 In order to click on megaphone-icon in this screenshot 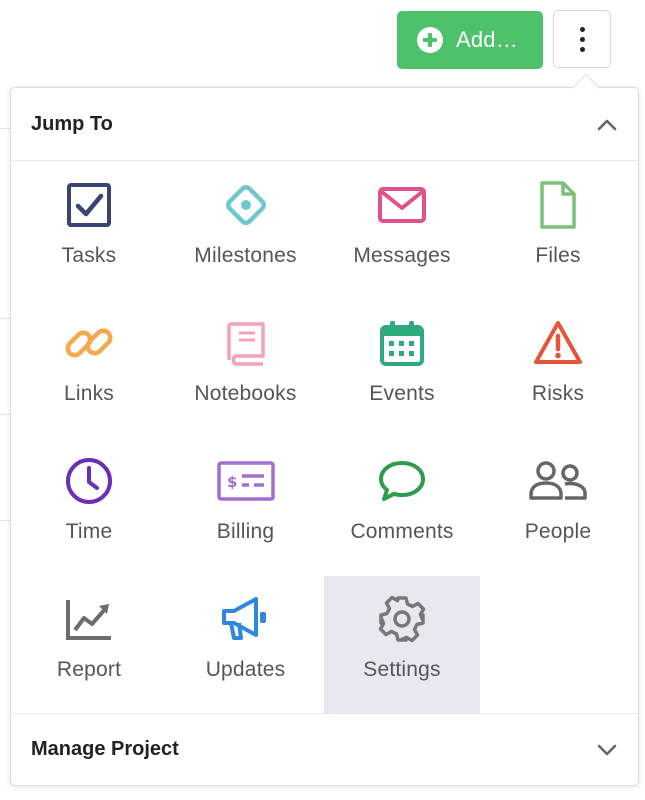, I will do `click(243, 618)`.